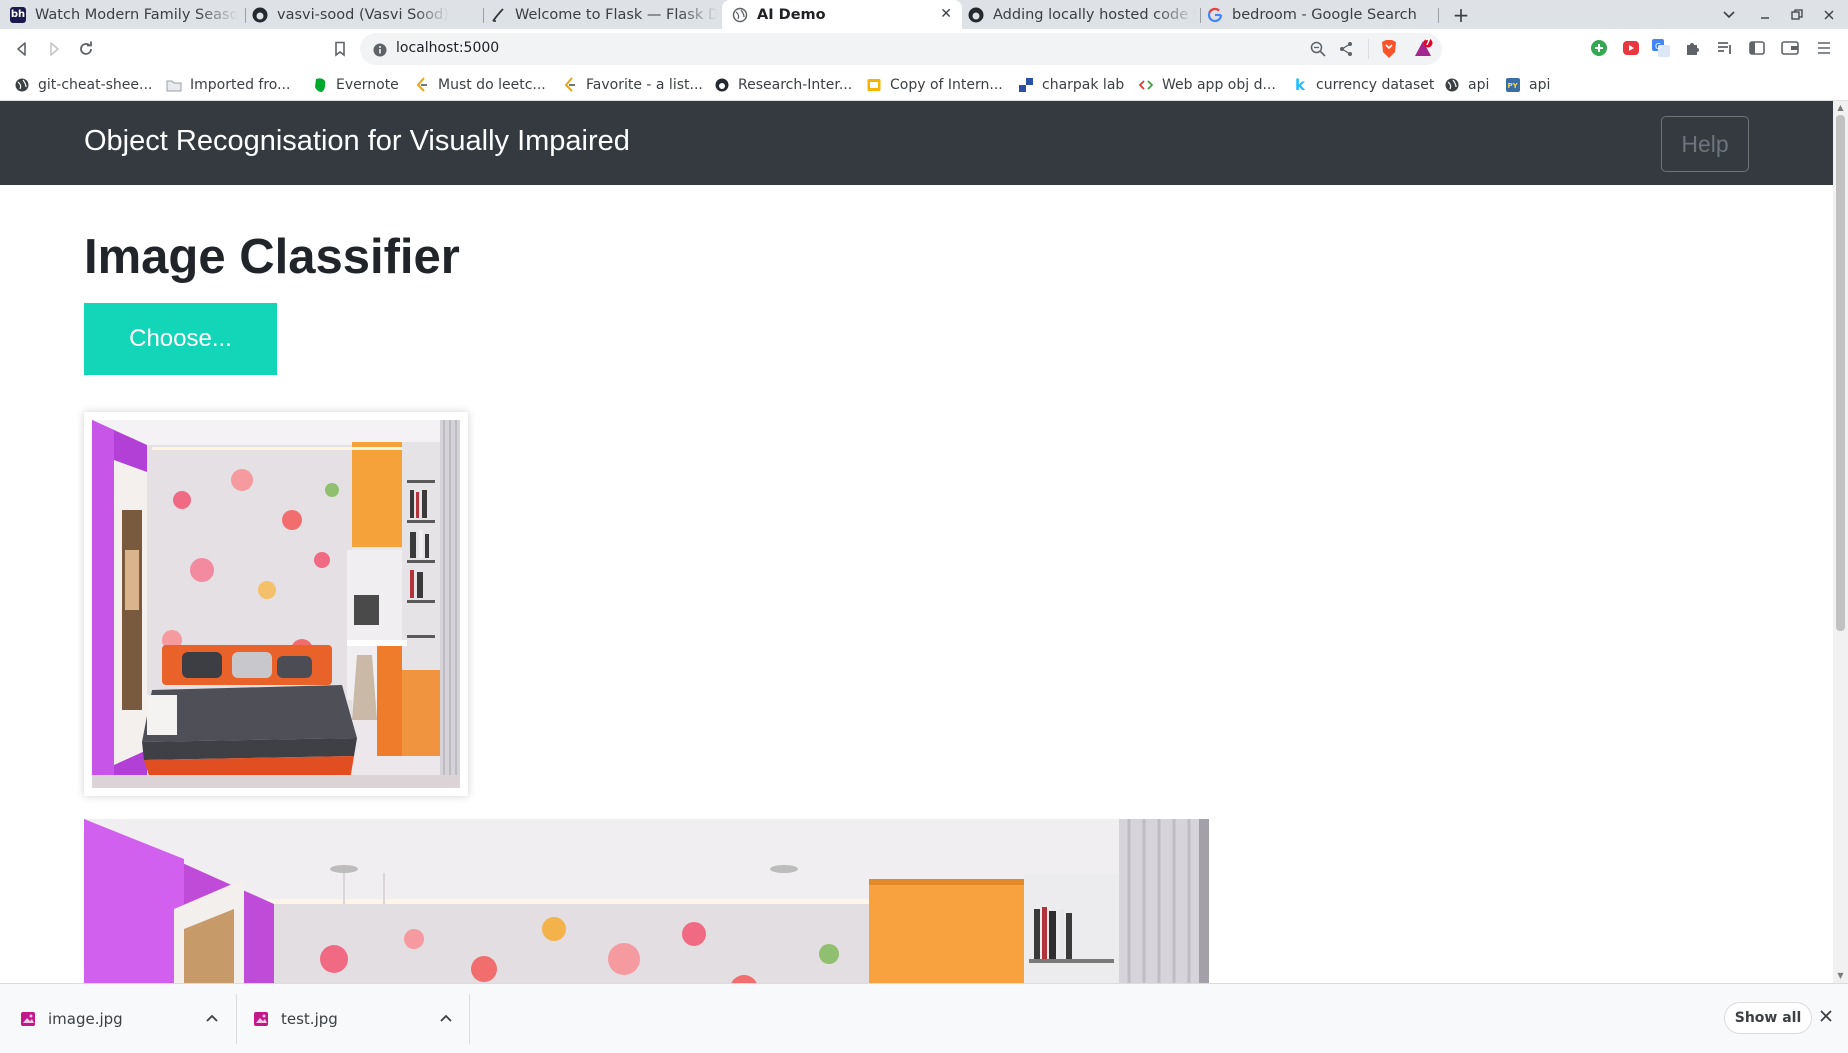 This screenshot has height=1053, width=1848. Describe the element at coordinates (646, 901) in the screenshot. I see `bedroom-full-image` at that location.